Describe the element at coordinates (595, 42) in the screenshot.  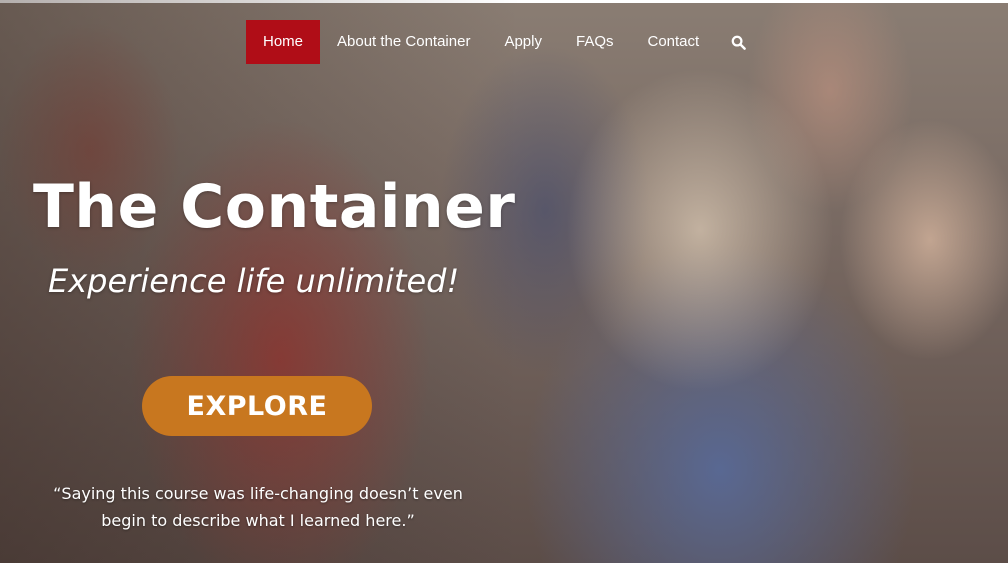
I see `nav-item-faqs: FAQs` at that location.